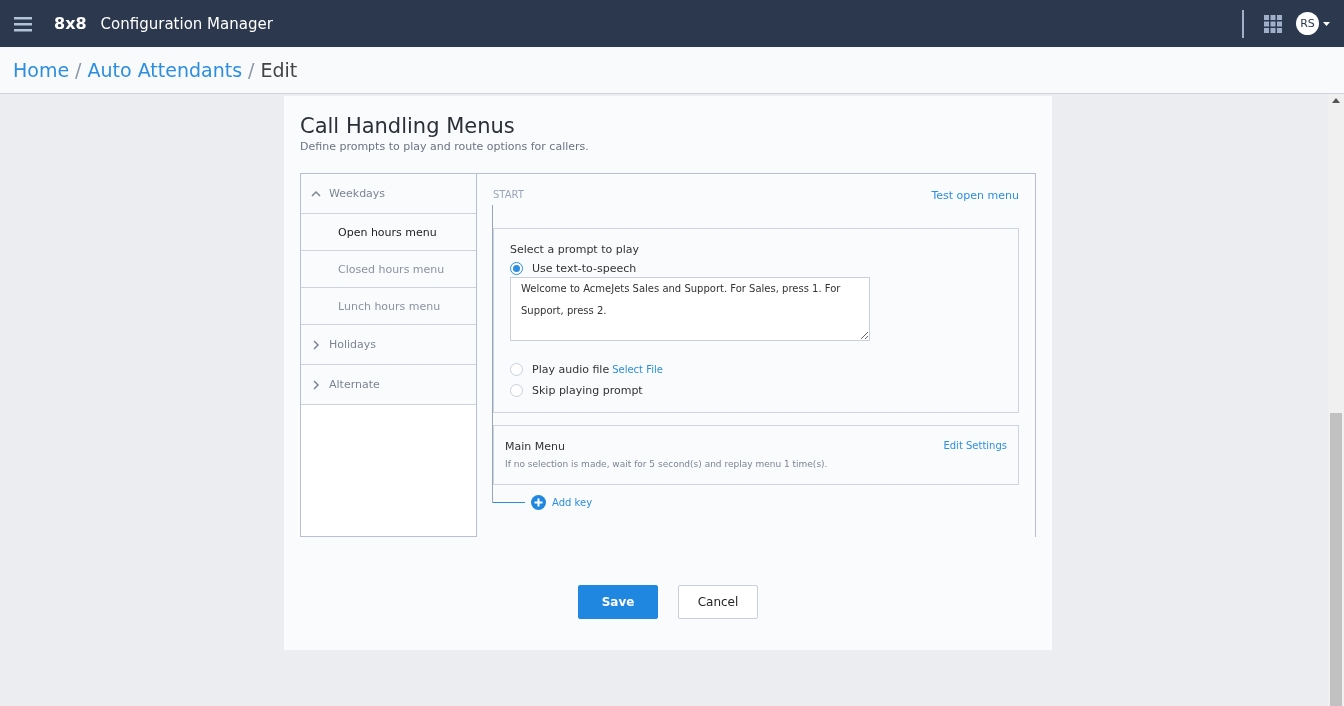 The image size is (1344, 706). I want to click on schedule-group: Alternate, so click(388, 385).